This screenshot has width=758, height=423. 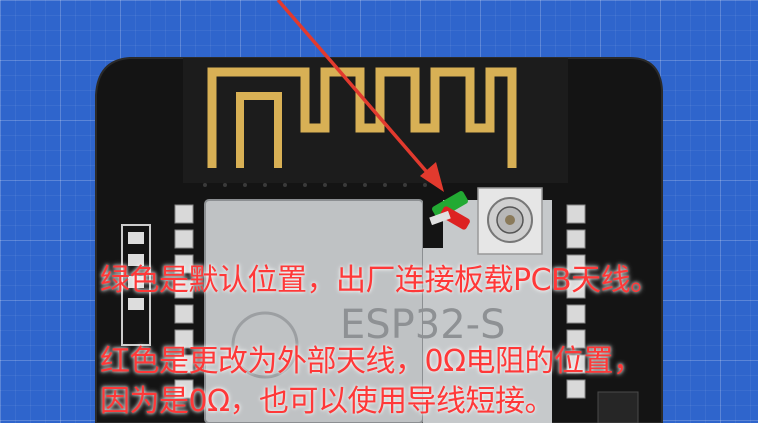 What do you see at coordinates (618, 407) in the screenshot?
I see `bottom-right-component` at bounding box center [618, 407].